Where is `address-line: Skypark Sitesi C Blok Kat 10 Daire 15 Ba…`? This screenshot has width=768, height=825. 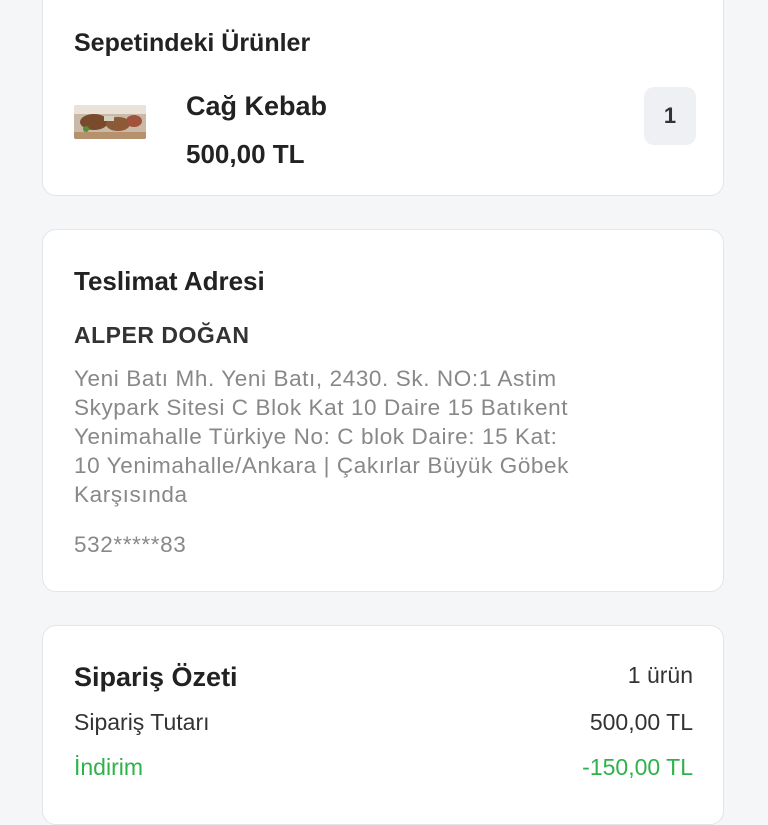
address-line: Skypark Sitesi C Blok Kat 10 Daire 15 Ba… is located at coordinates (321, 407).